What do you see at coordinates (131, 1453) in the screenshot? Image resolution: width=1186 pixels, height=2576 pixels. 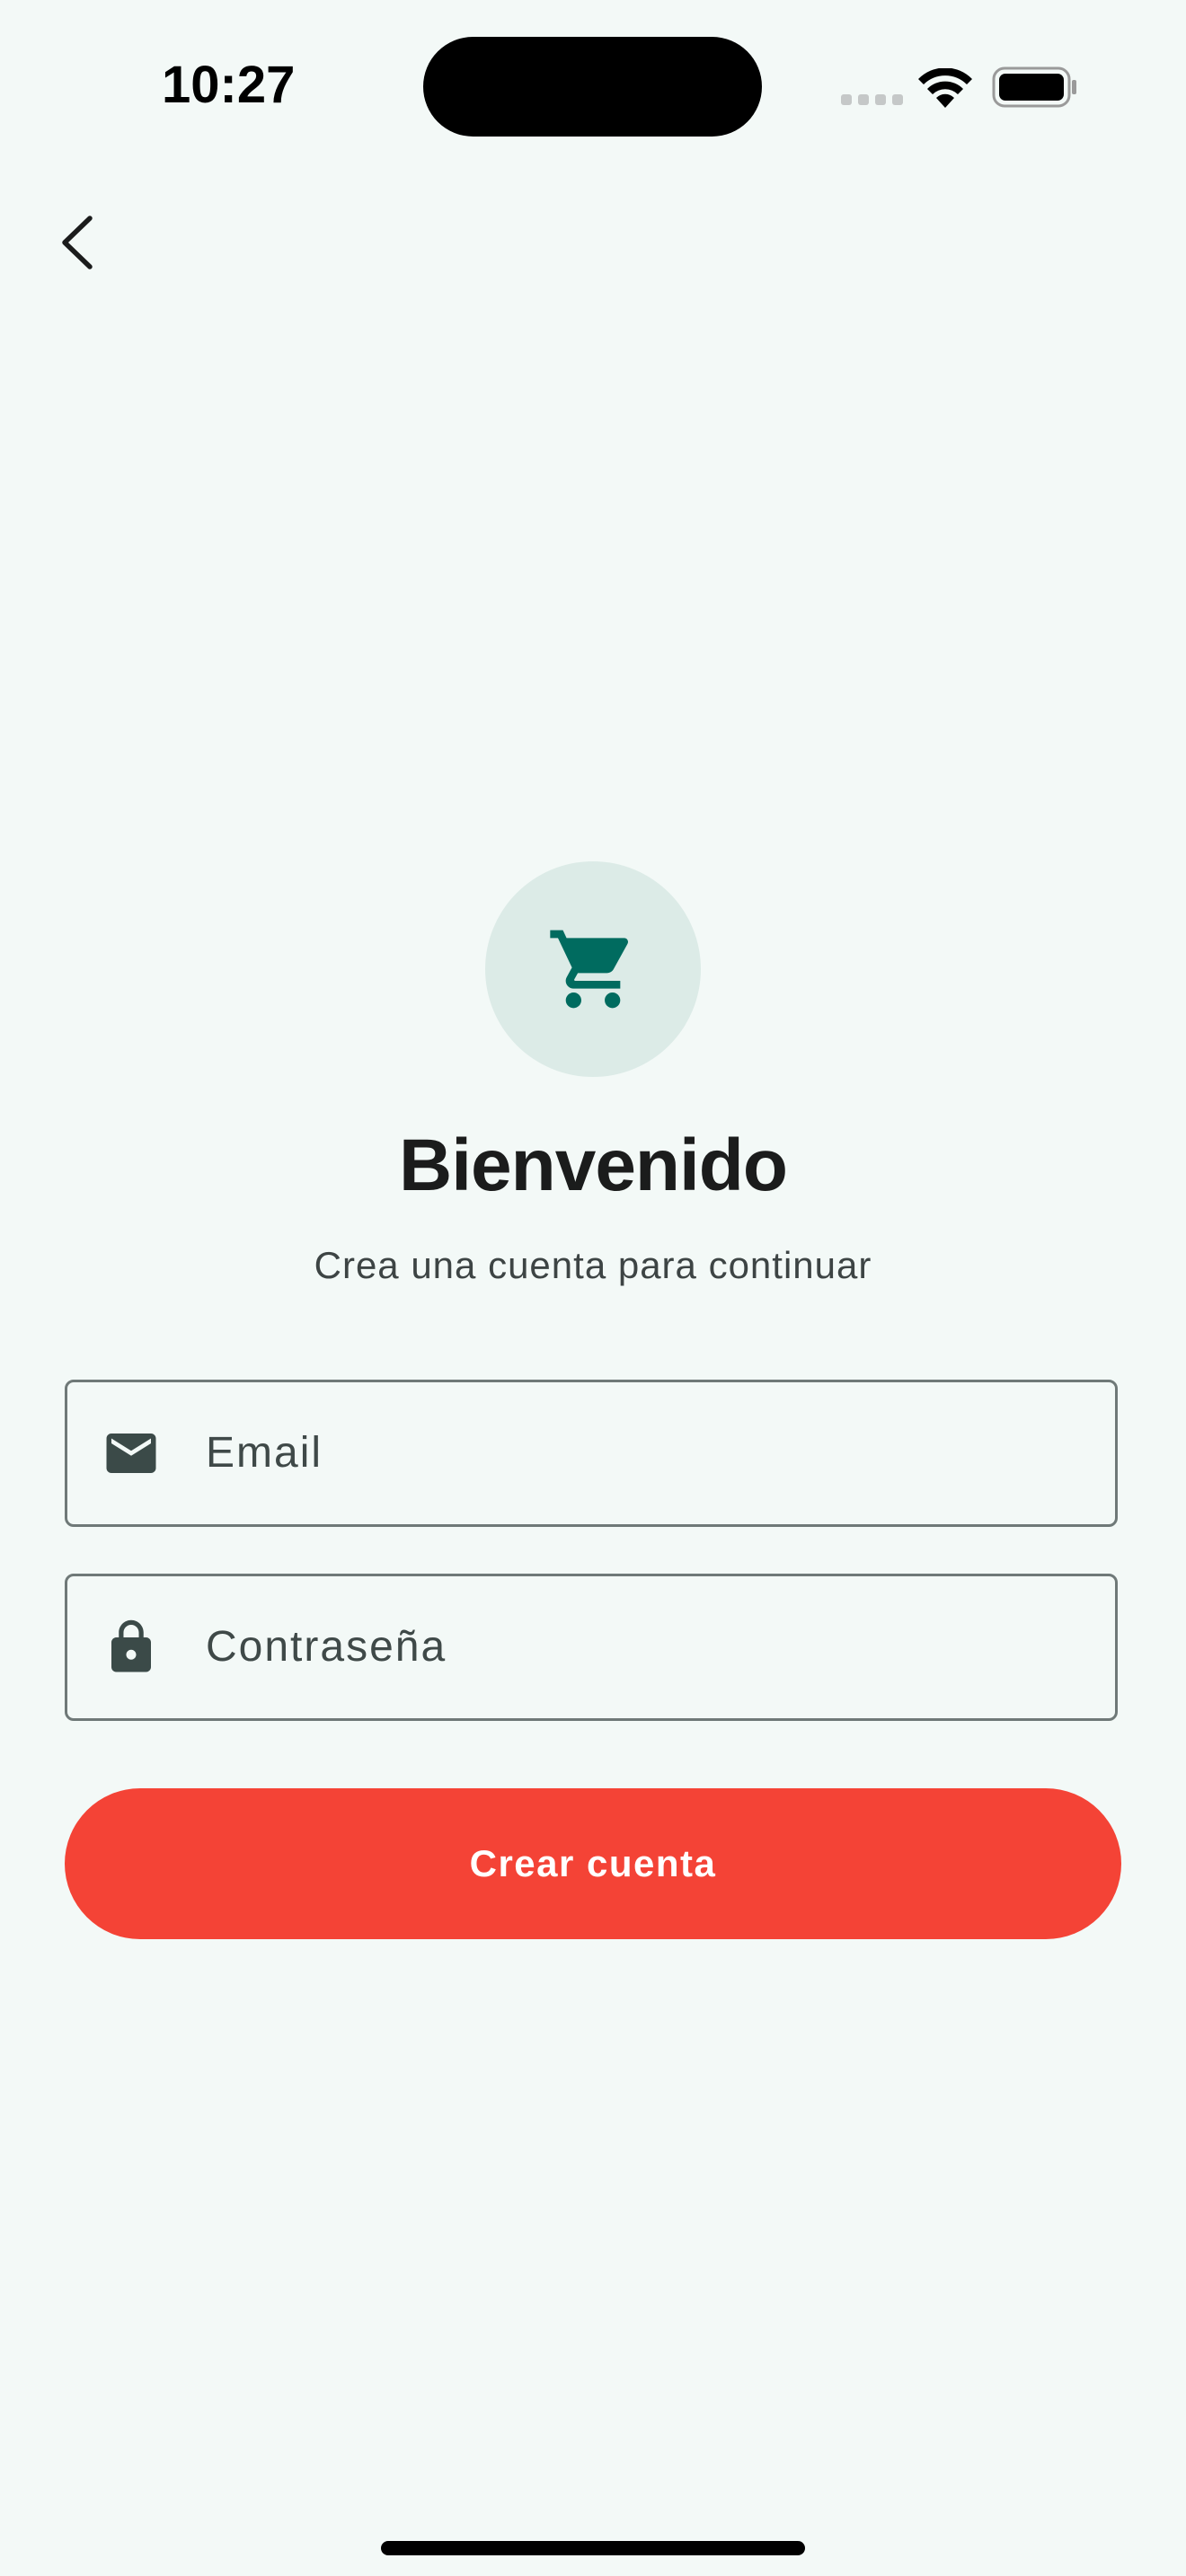 I see `mail-icon` at bounding box center [131, 1453].